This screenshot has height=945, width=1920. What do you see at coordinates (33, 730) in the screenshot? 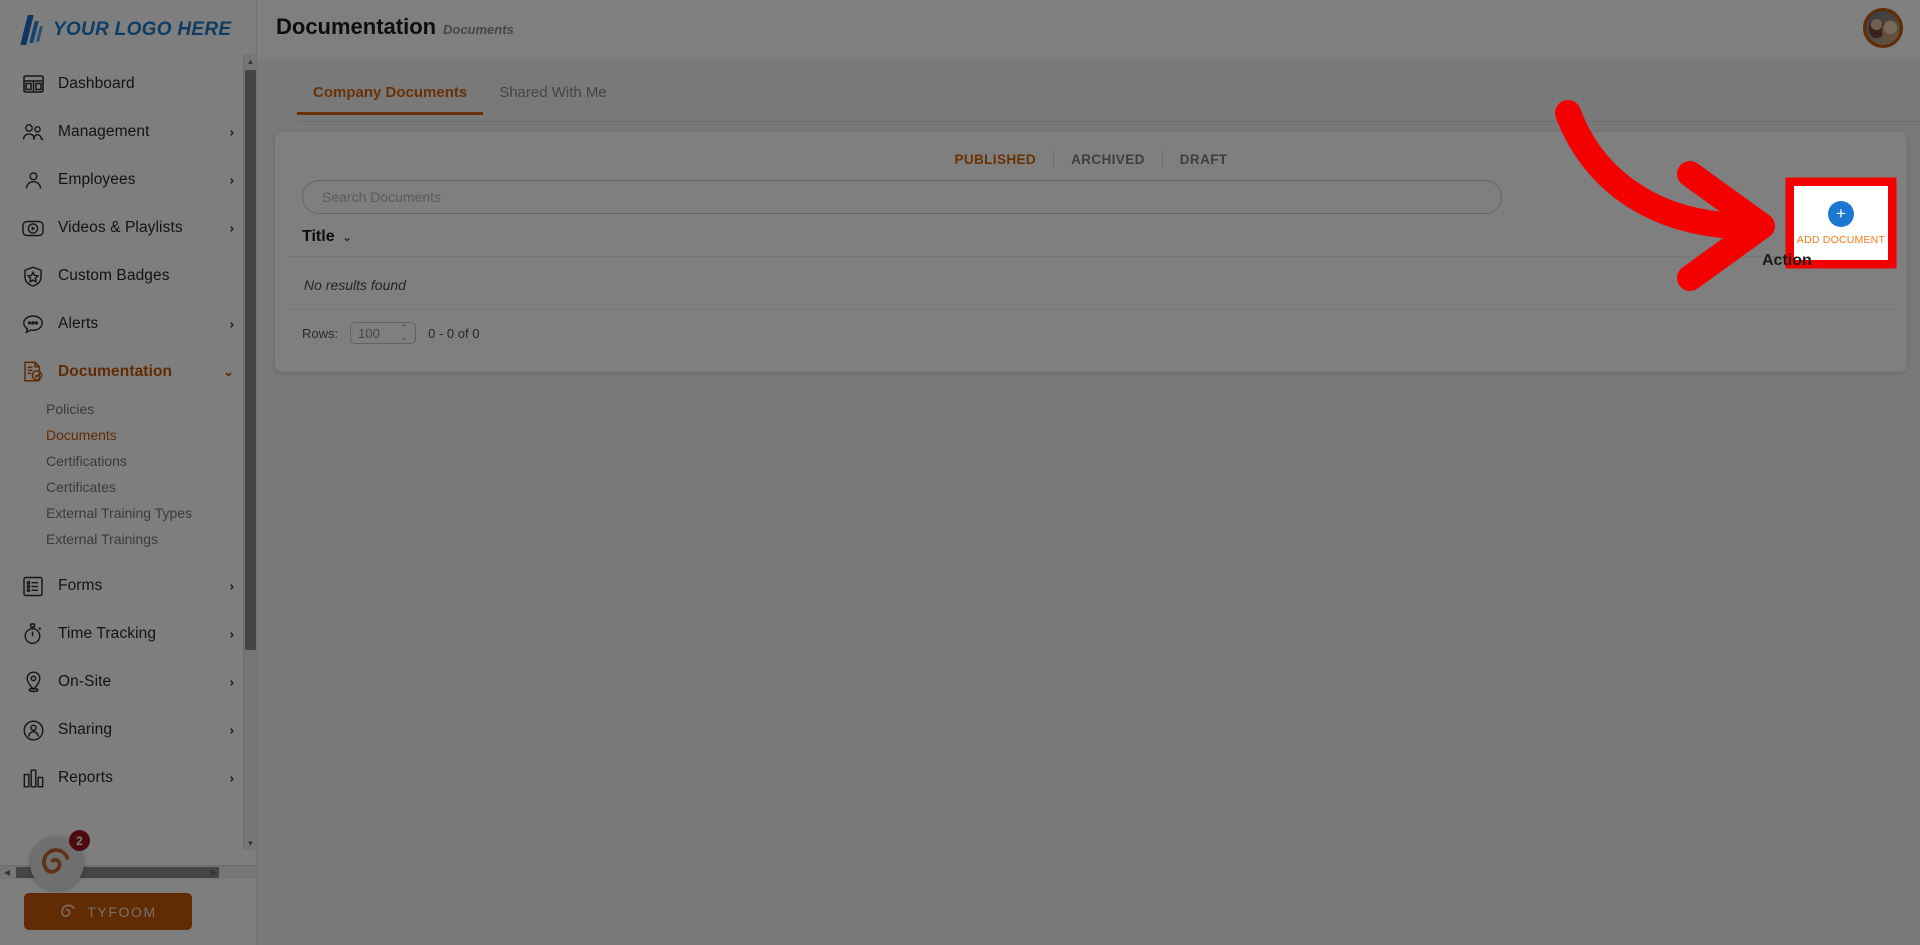
I see `sharing-icon` at bounding box center [33, 730].